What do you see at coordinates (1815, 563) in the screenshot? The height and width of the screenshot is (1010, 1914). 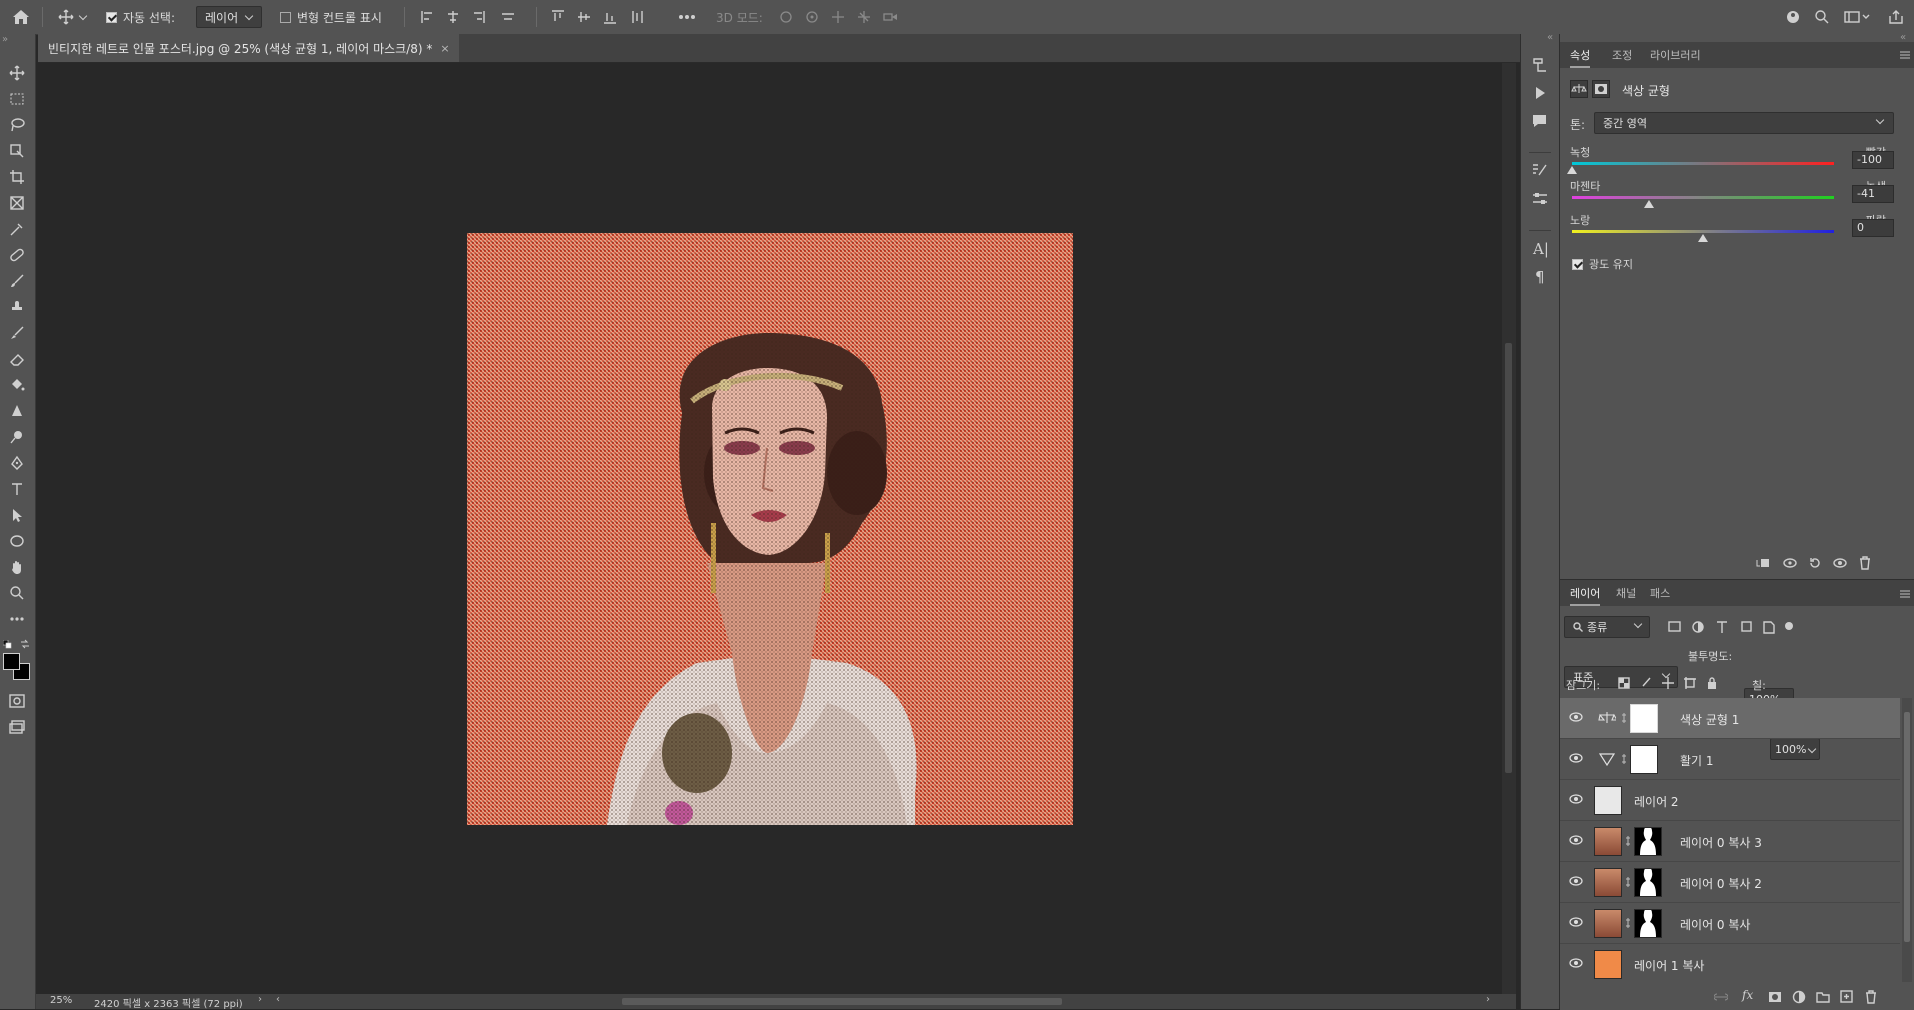 I see `reset-icon` at bounding box center [1815, 563].